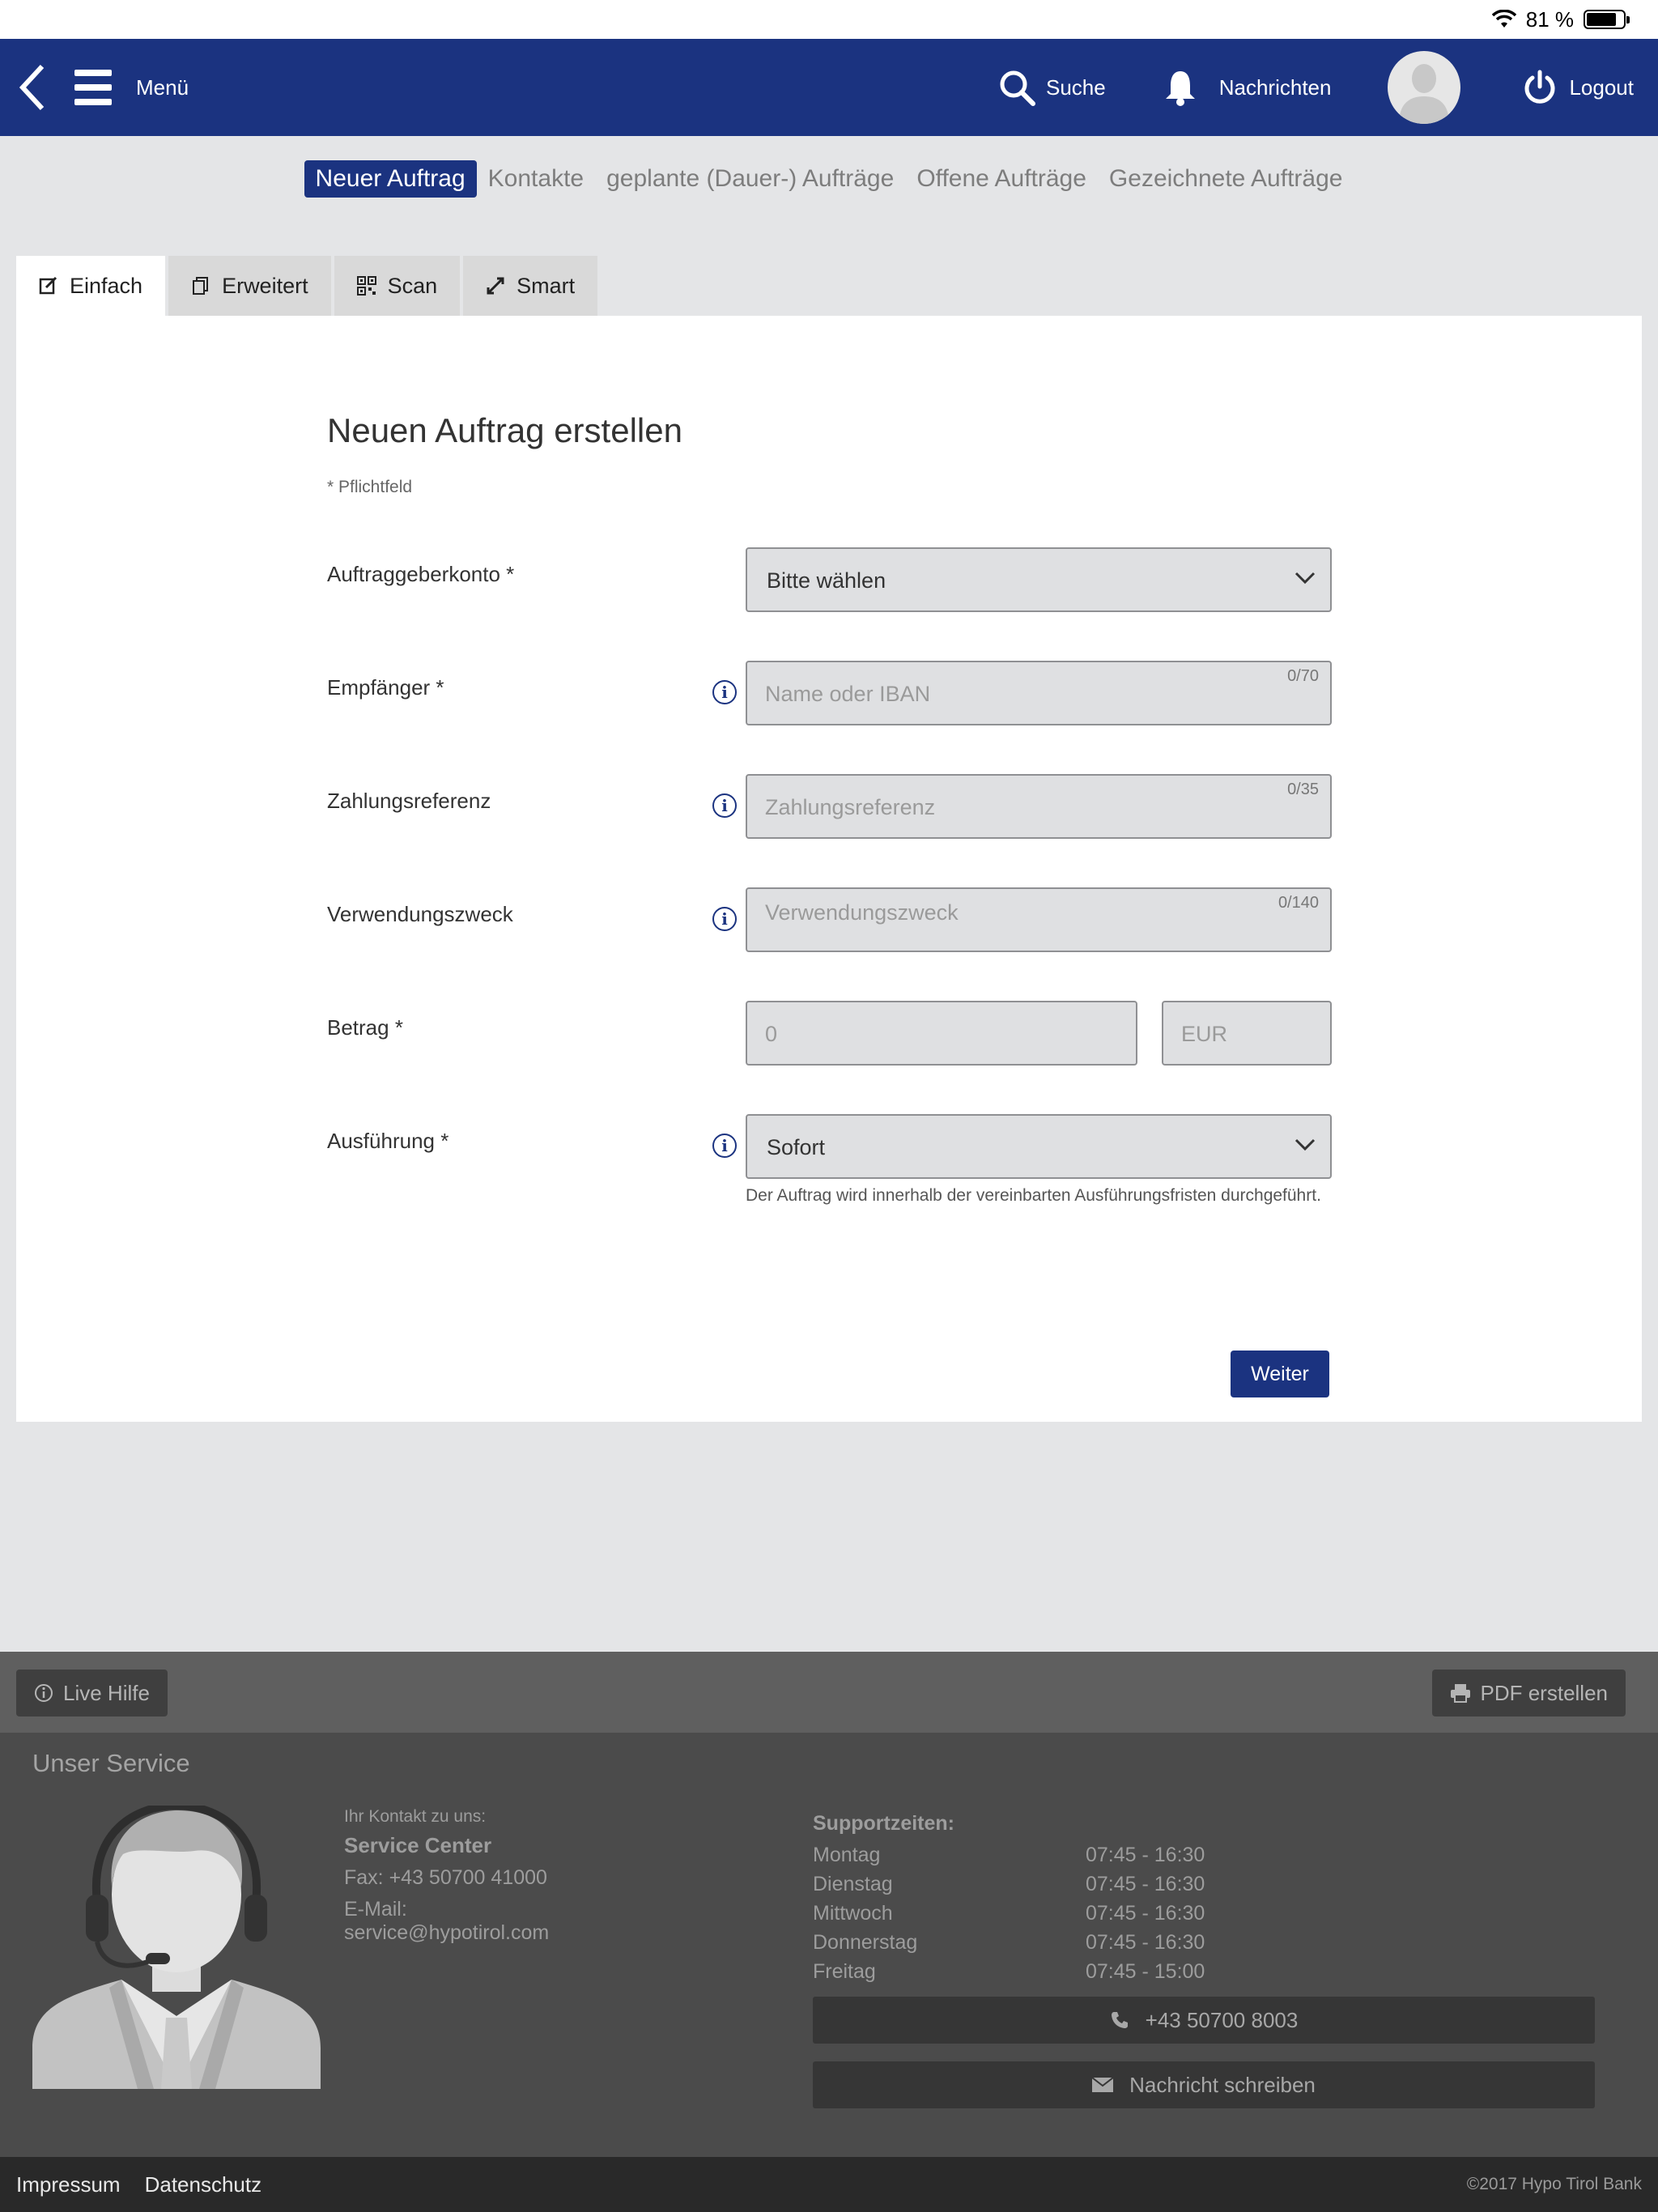  I want to click on live-help-button: Live Hilfe, so click(92, 1693).